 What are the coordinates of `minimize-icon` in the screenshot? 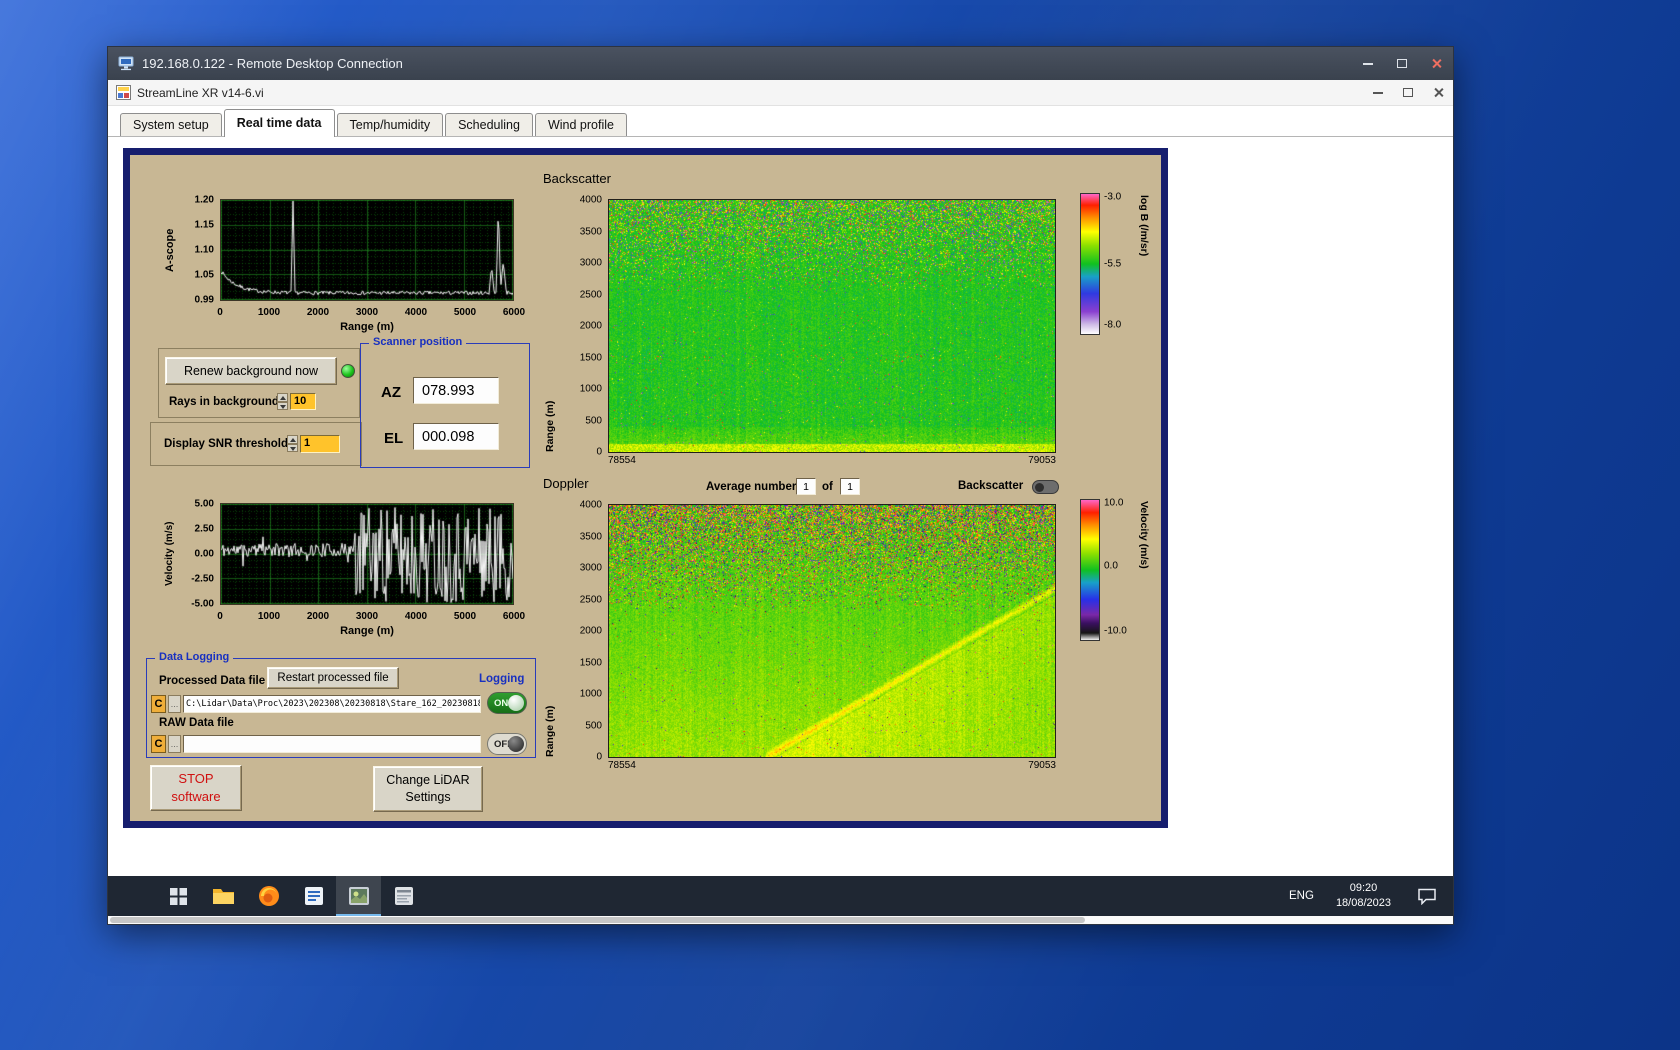 It's located at (1378, 92).